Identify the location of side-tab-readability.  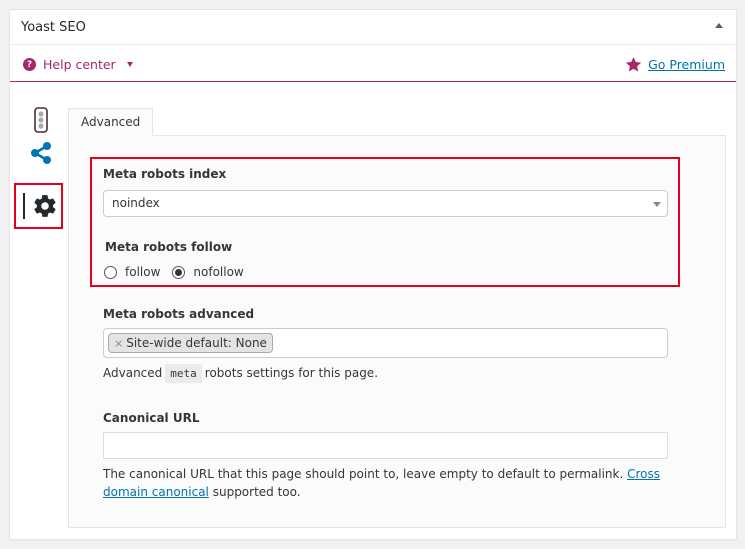
(41, 120).